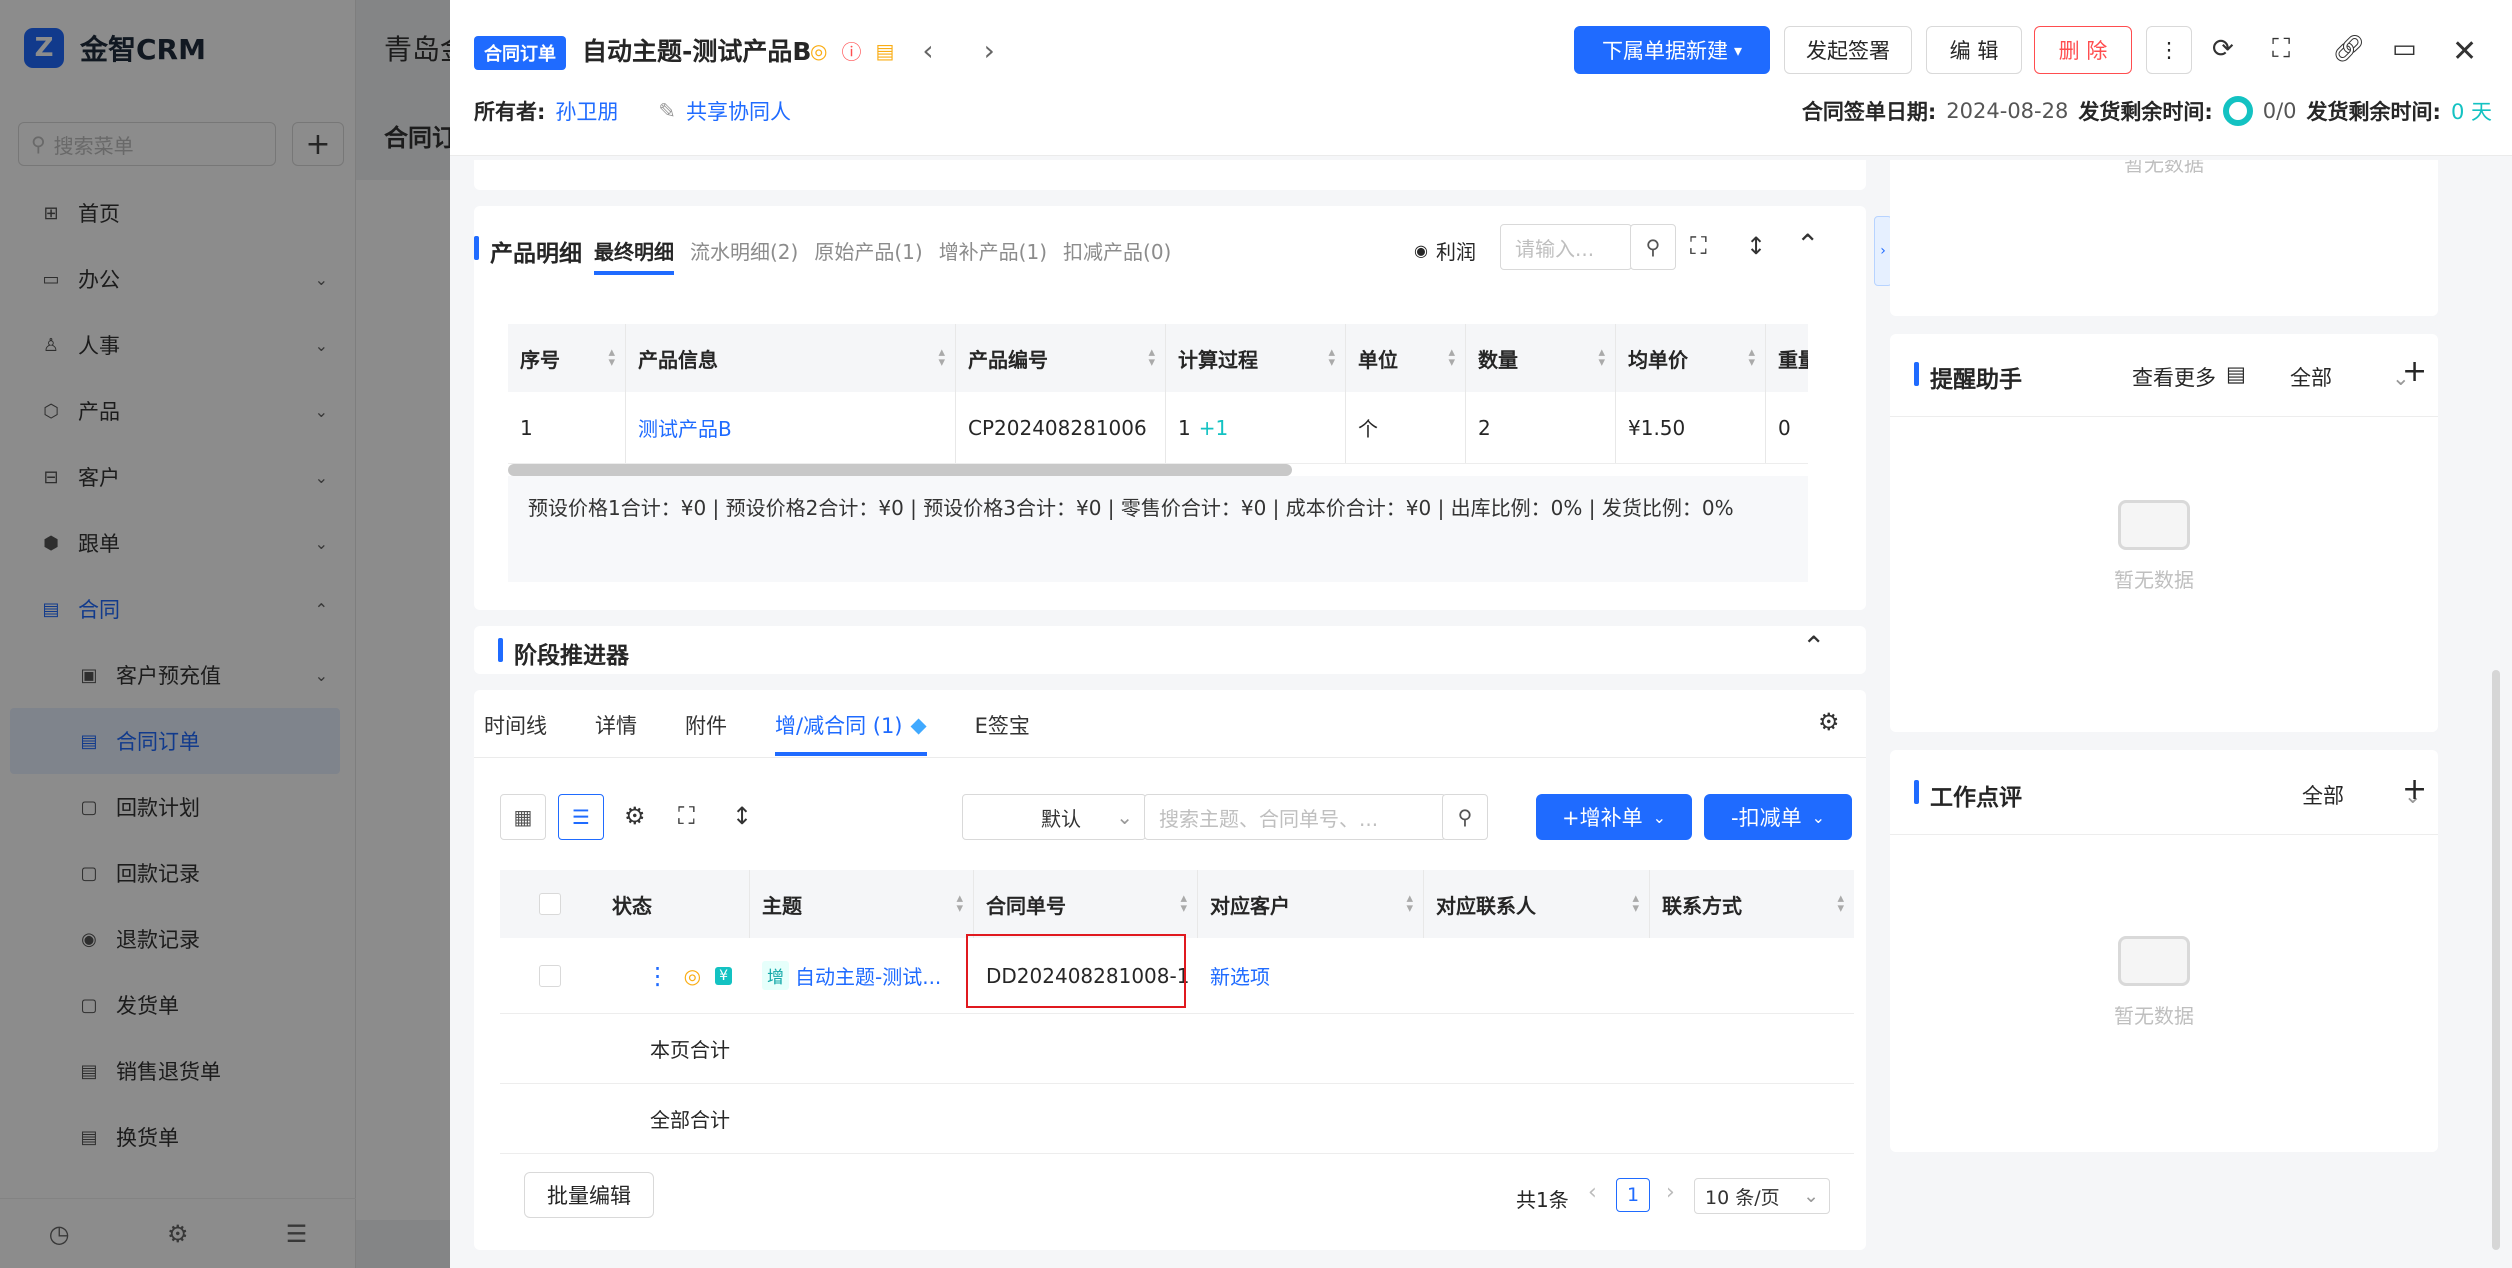 The width and height of the screenshot is (2512, 1268). Describe the element at coordinates (2236, 374) in the screenshot. I see `book-icon: ▤` at that location.